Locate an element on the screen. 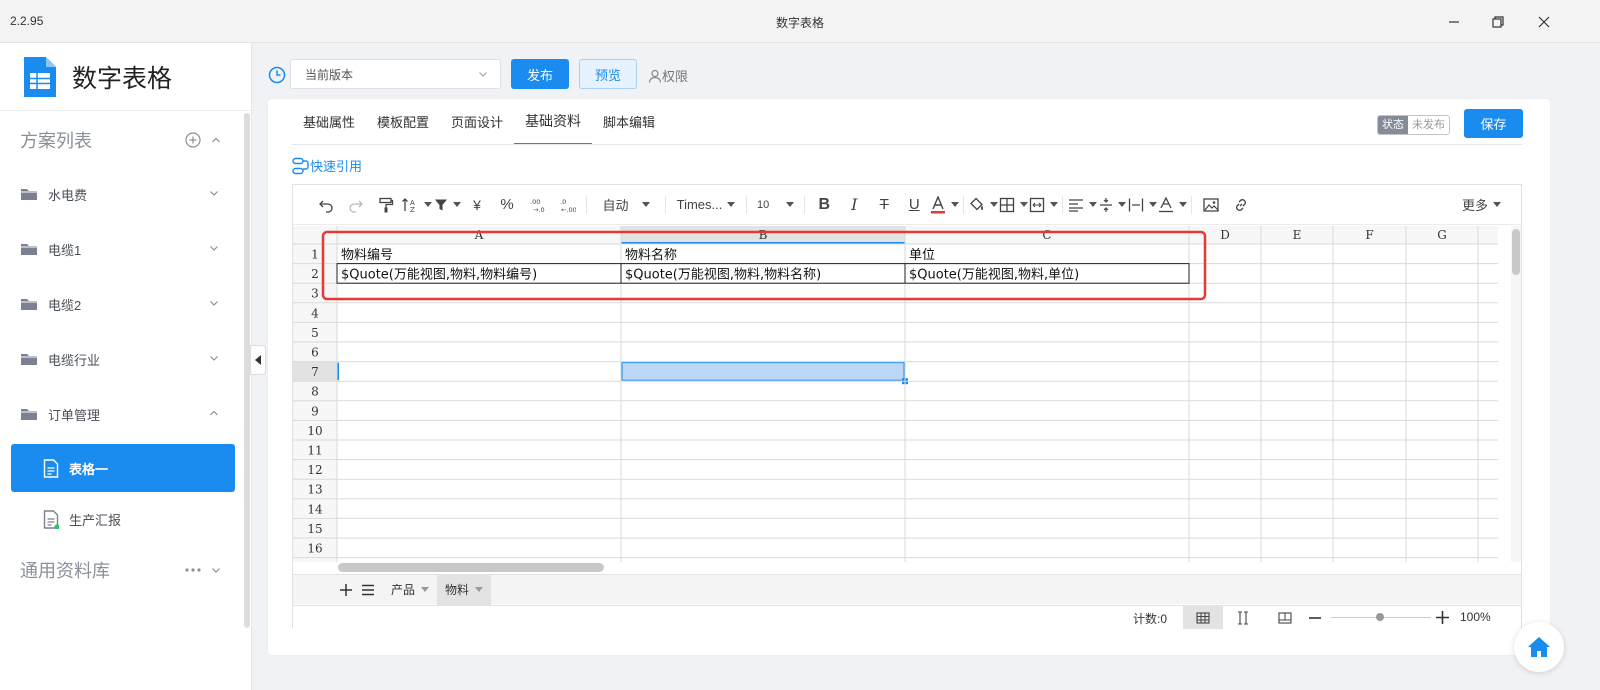 This screenshot has width=1600, height=690. cell-A2: $Quote(万能视图,物料,物料编号) is located at coordinates (439, 275).